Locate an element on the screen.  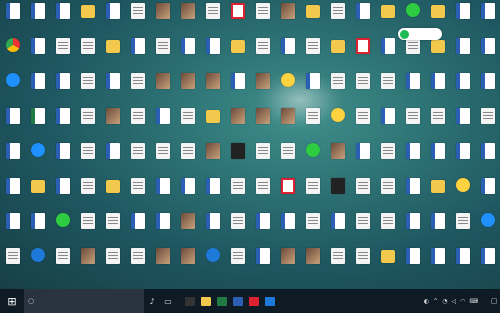
network-icon: ◔ is located at coordinates (444, 301).